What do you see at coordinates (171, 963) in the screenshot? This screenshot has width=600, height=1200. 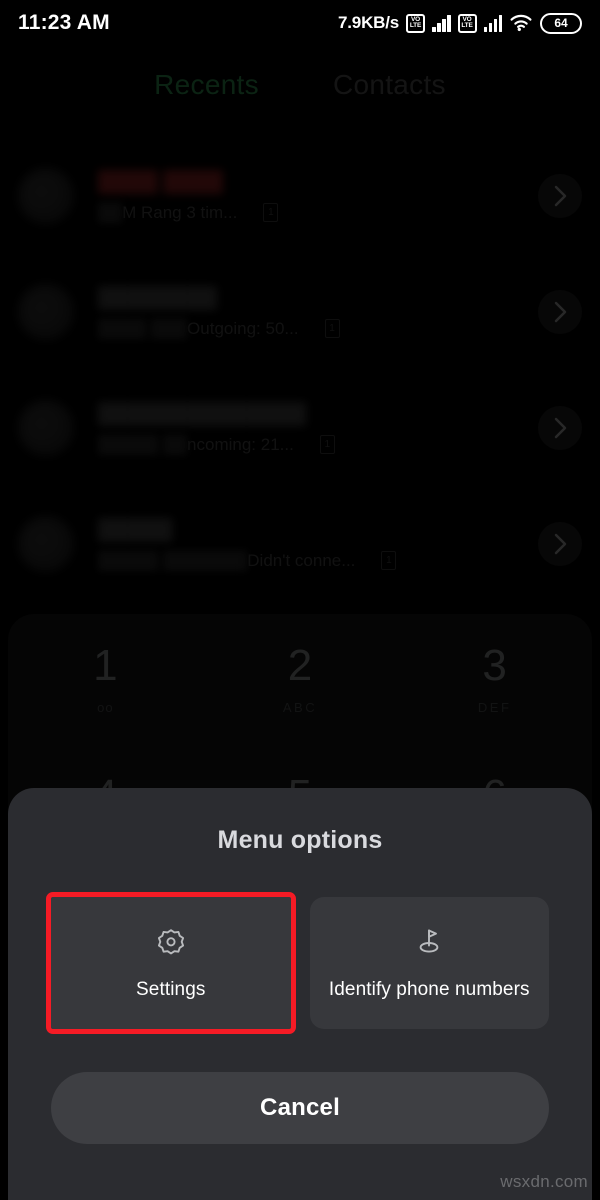 I see `menu-option-settings: Settings` at bounding box center [171, 963].